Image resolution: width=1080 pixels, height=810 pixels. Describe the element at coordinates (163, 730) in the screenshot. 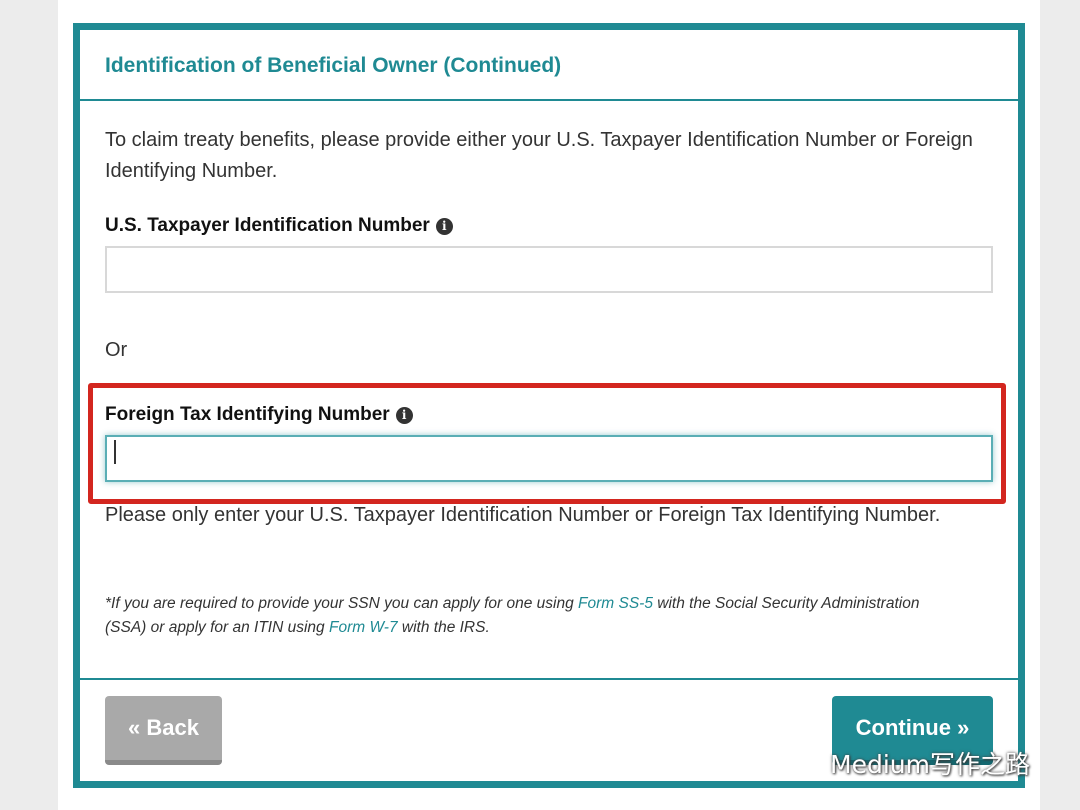

I see `back-button: « Back` at that location.